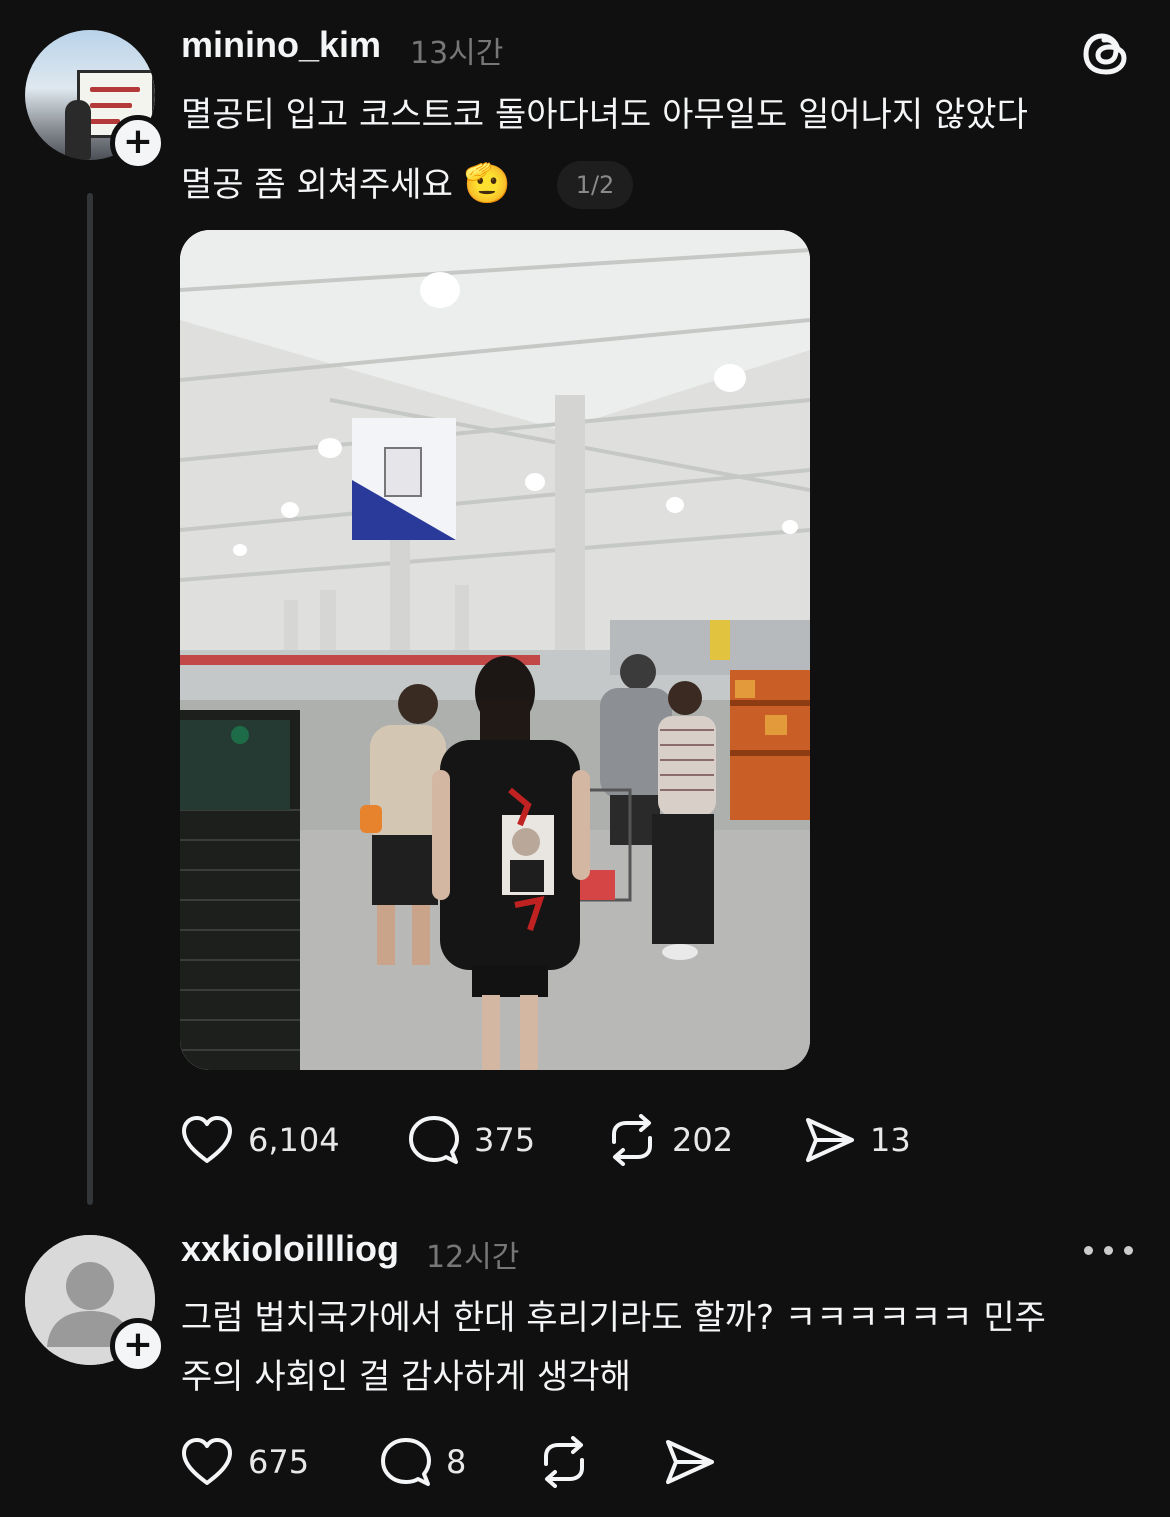  I want to click on post-text-line-2: 멸공 좀 외쳐주세요, so click(317, 185).